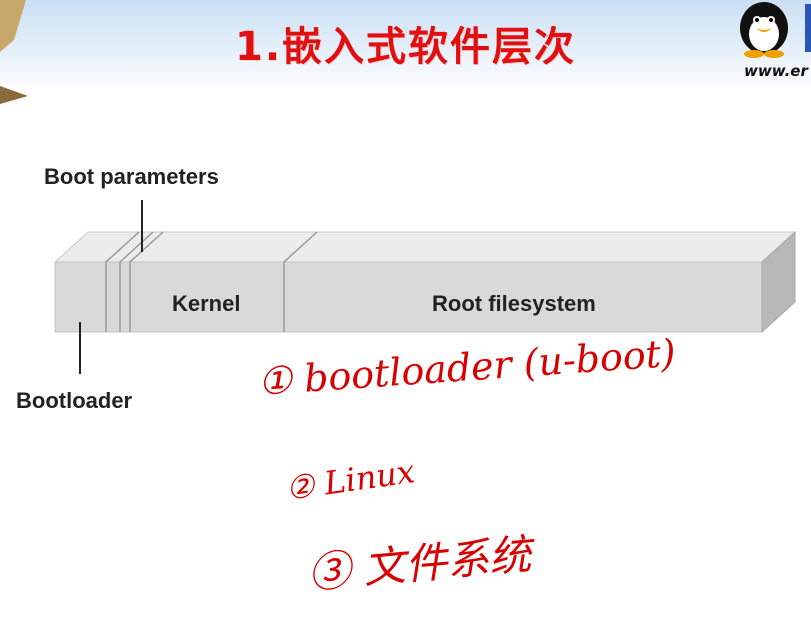  What do you see at coordinates (206, 303) in the screenshot?
I see `kernel-label: Kernel` at bounding box center [206, 303].